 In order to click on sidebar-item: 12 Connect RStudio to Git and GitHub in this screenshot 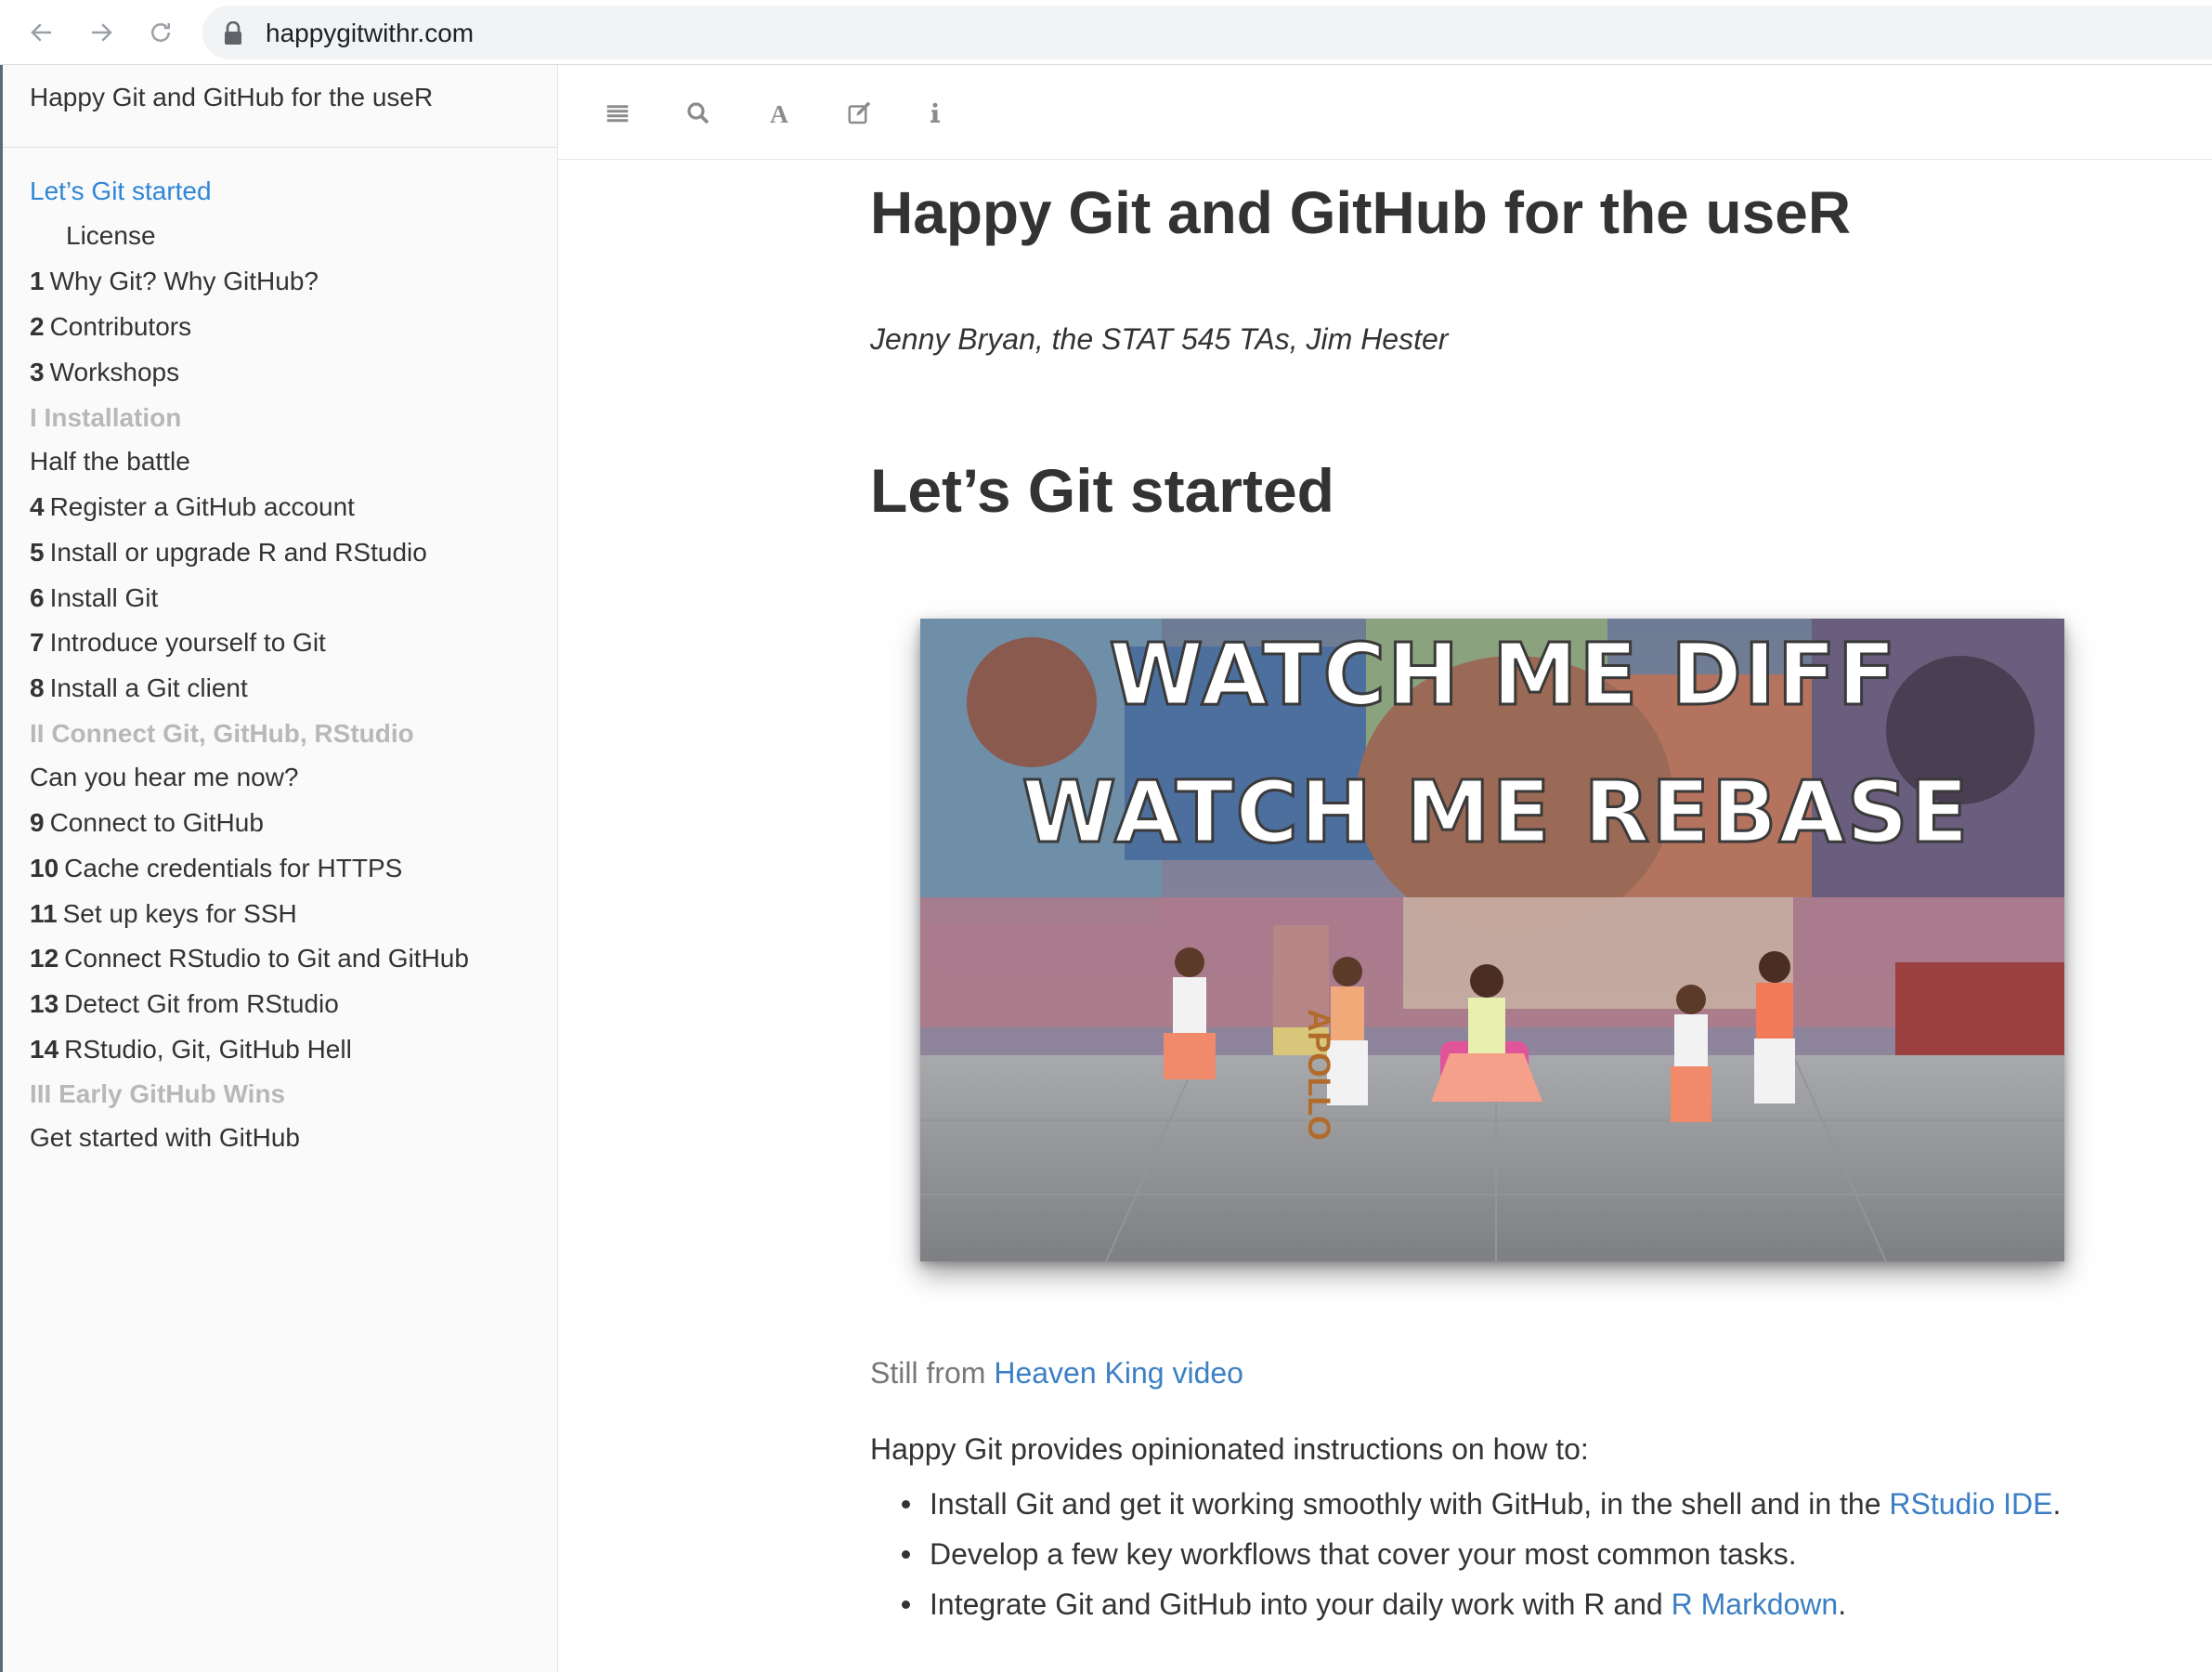, I will do `click(249, 958)`.